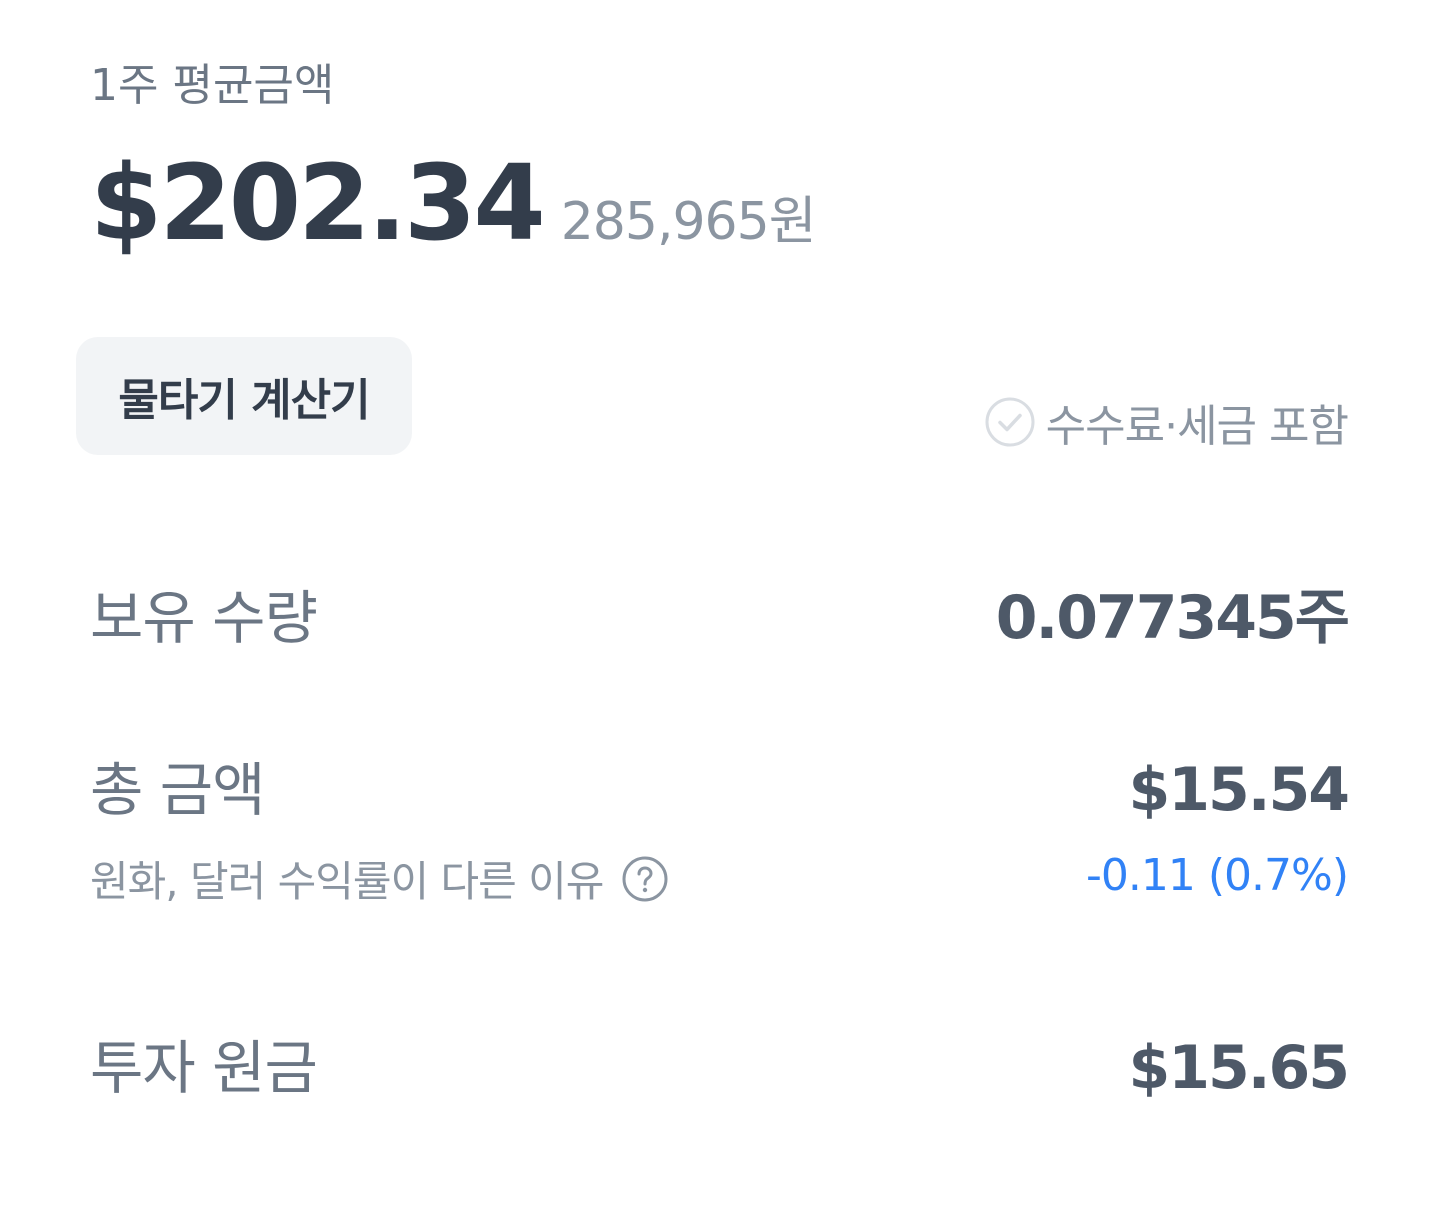 The image size is (1440, 1223). What do you see at coordinates (204, 1068) in the screenshot?
I see `principal-label: 투자 원금` at bounding box center [204, 1068].